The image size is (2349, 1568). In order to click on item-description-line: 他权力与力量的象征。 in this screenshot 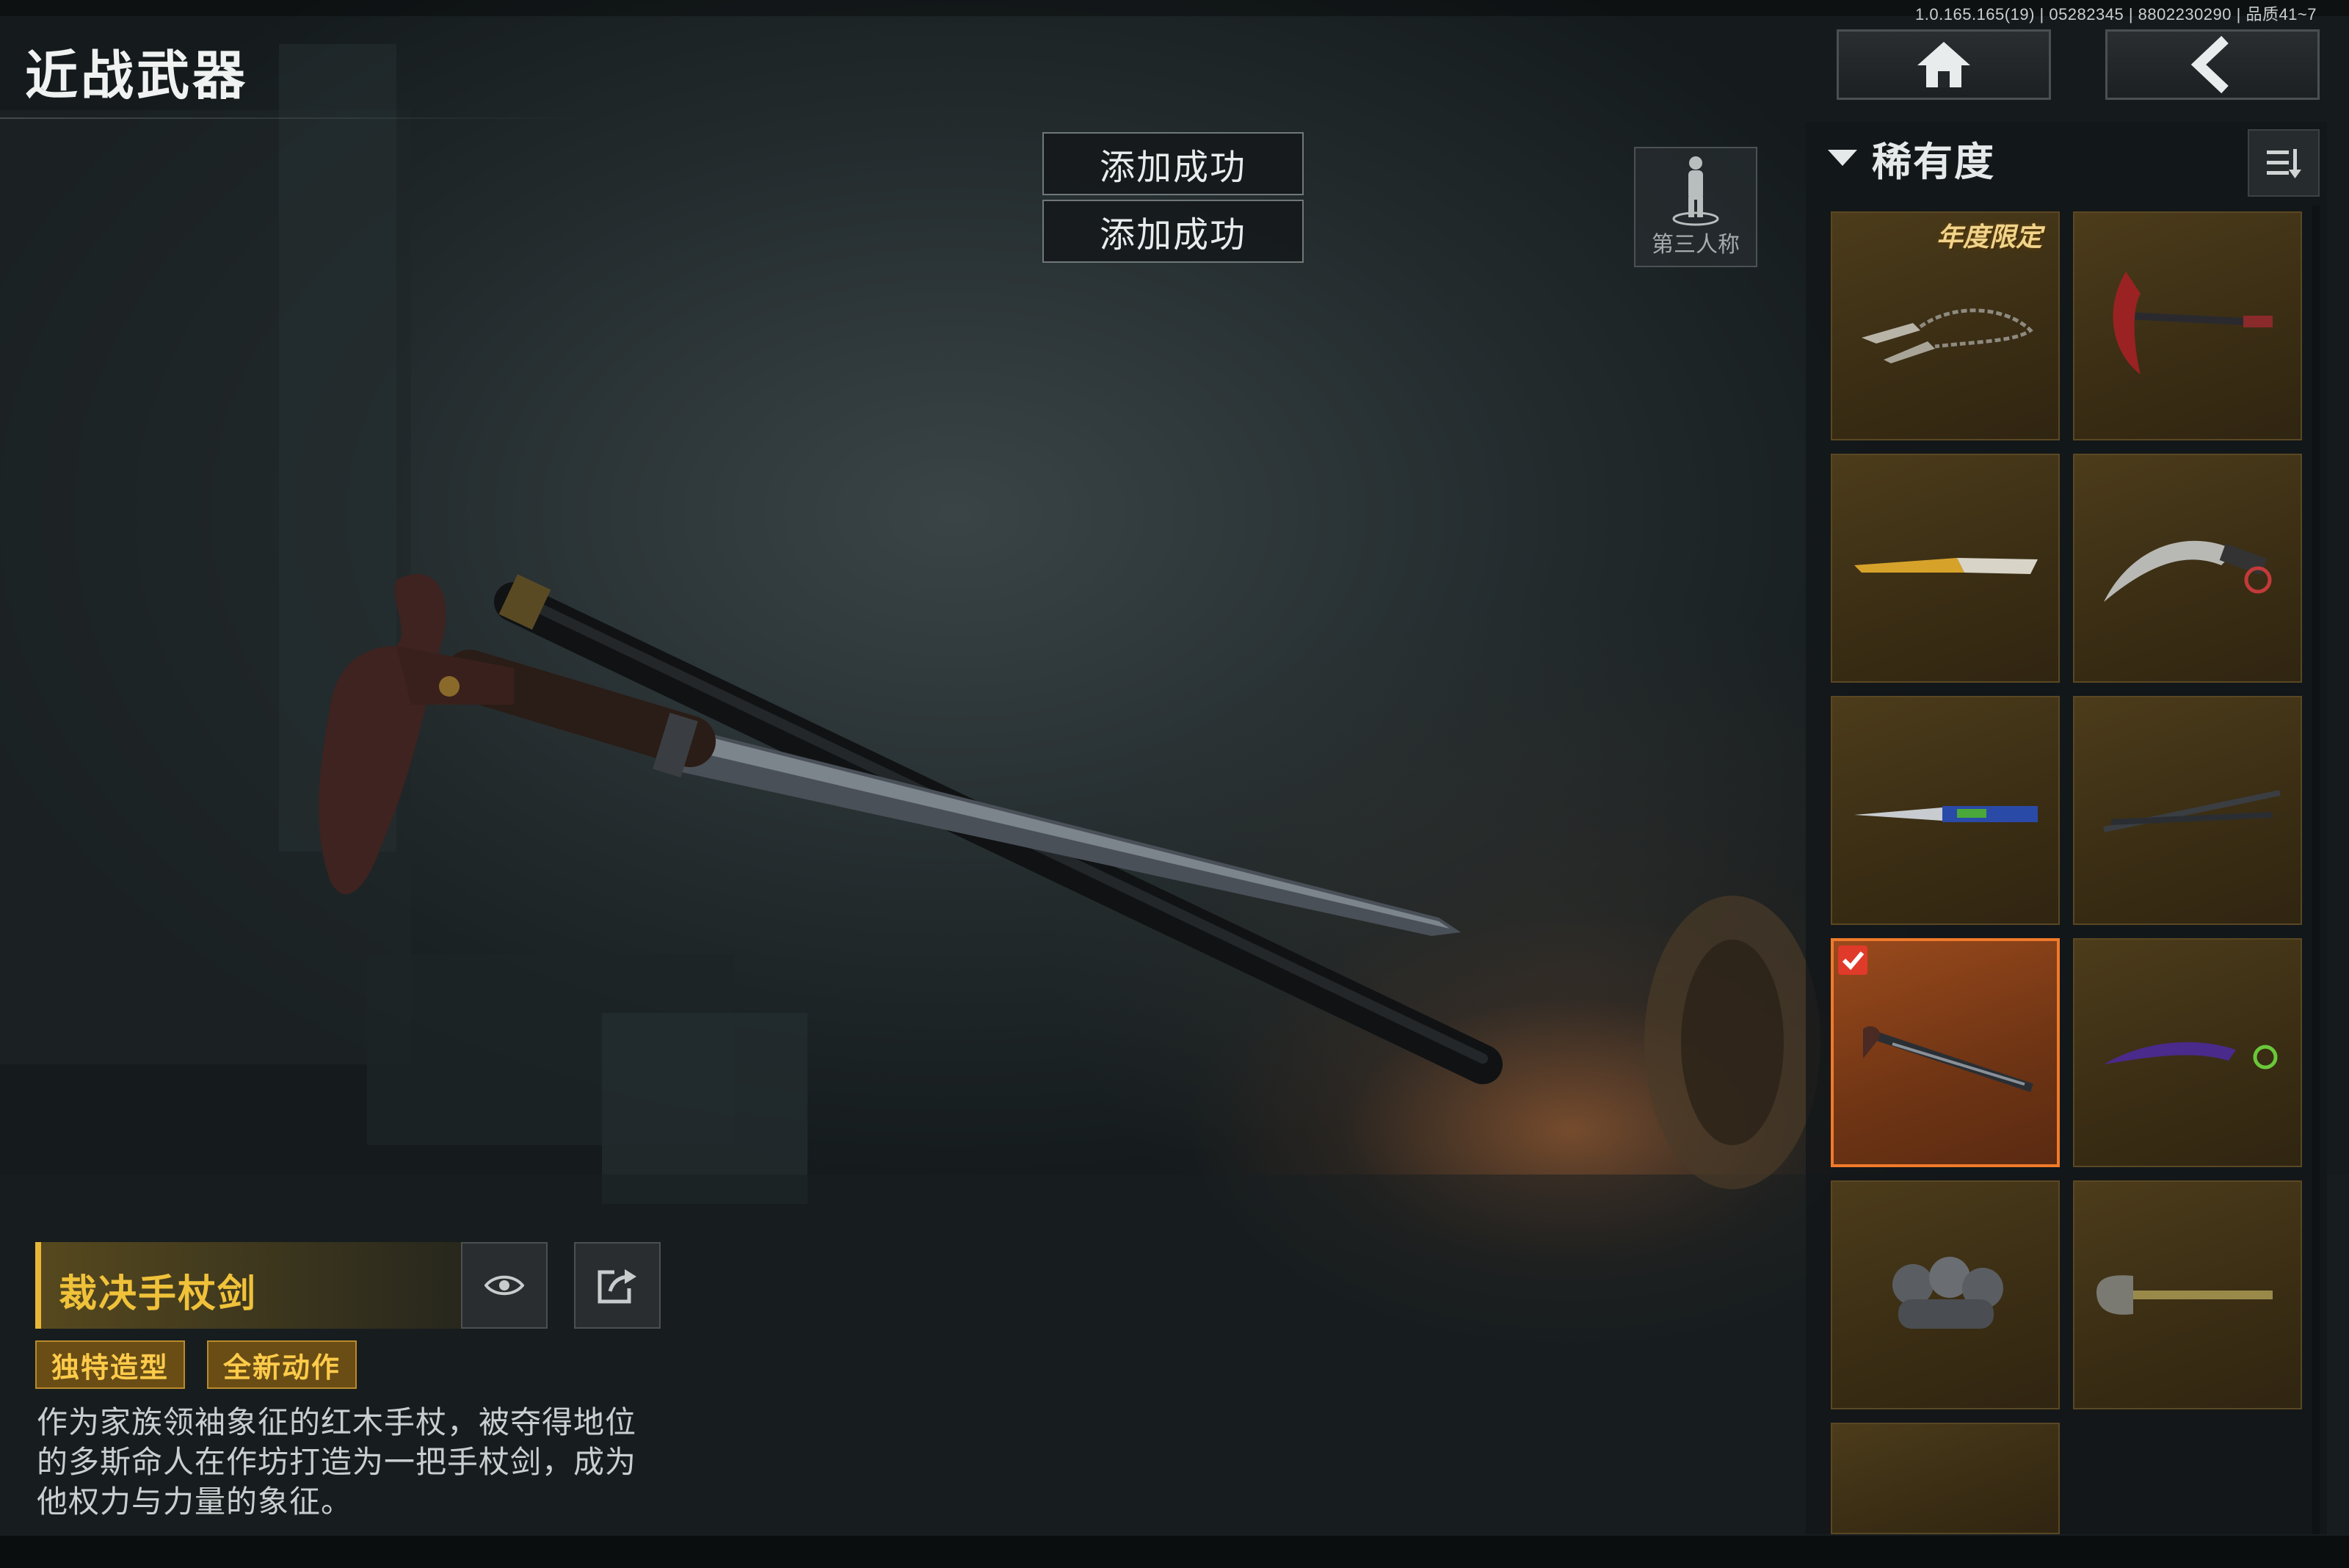, I will do `click(195, 1502)`.